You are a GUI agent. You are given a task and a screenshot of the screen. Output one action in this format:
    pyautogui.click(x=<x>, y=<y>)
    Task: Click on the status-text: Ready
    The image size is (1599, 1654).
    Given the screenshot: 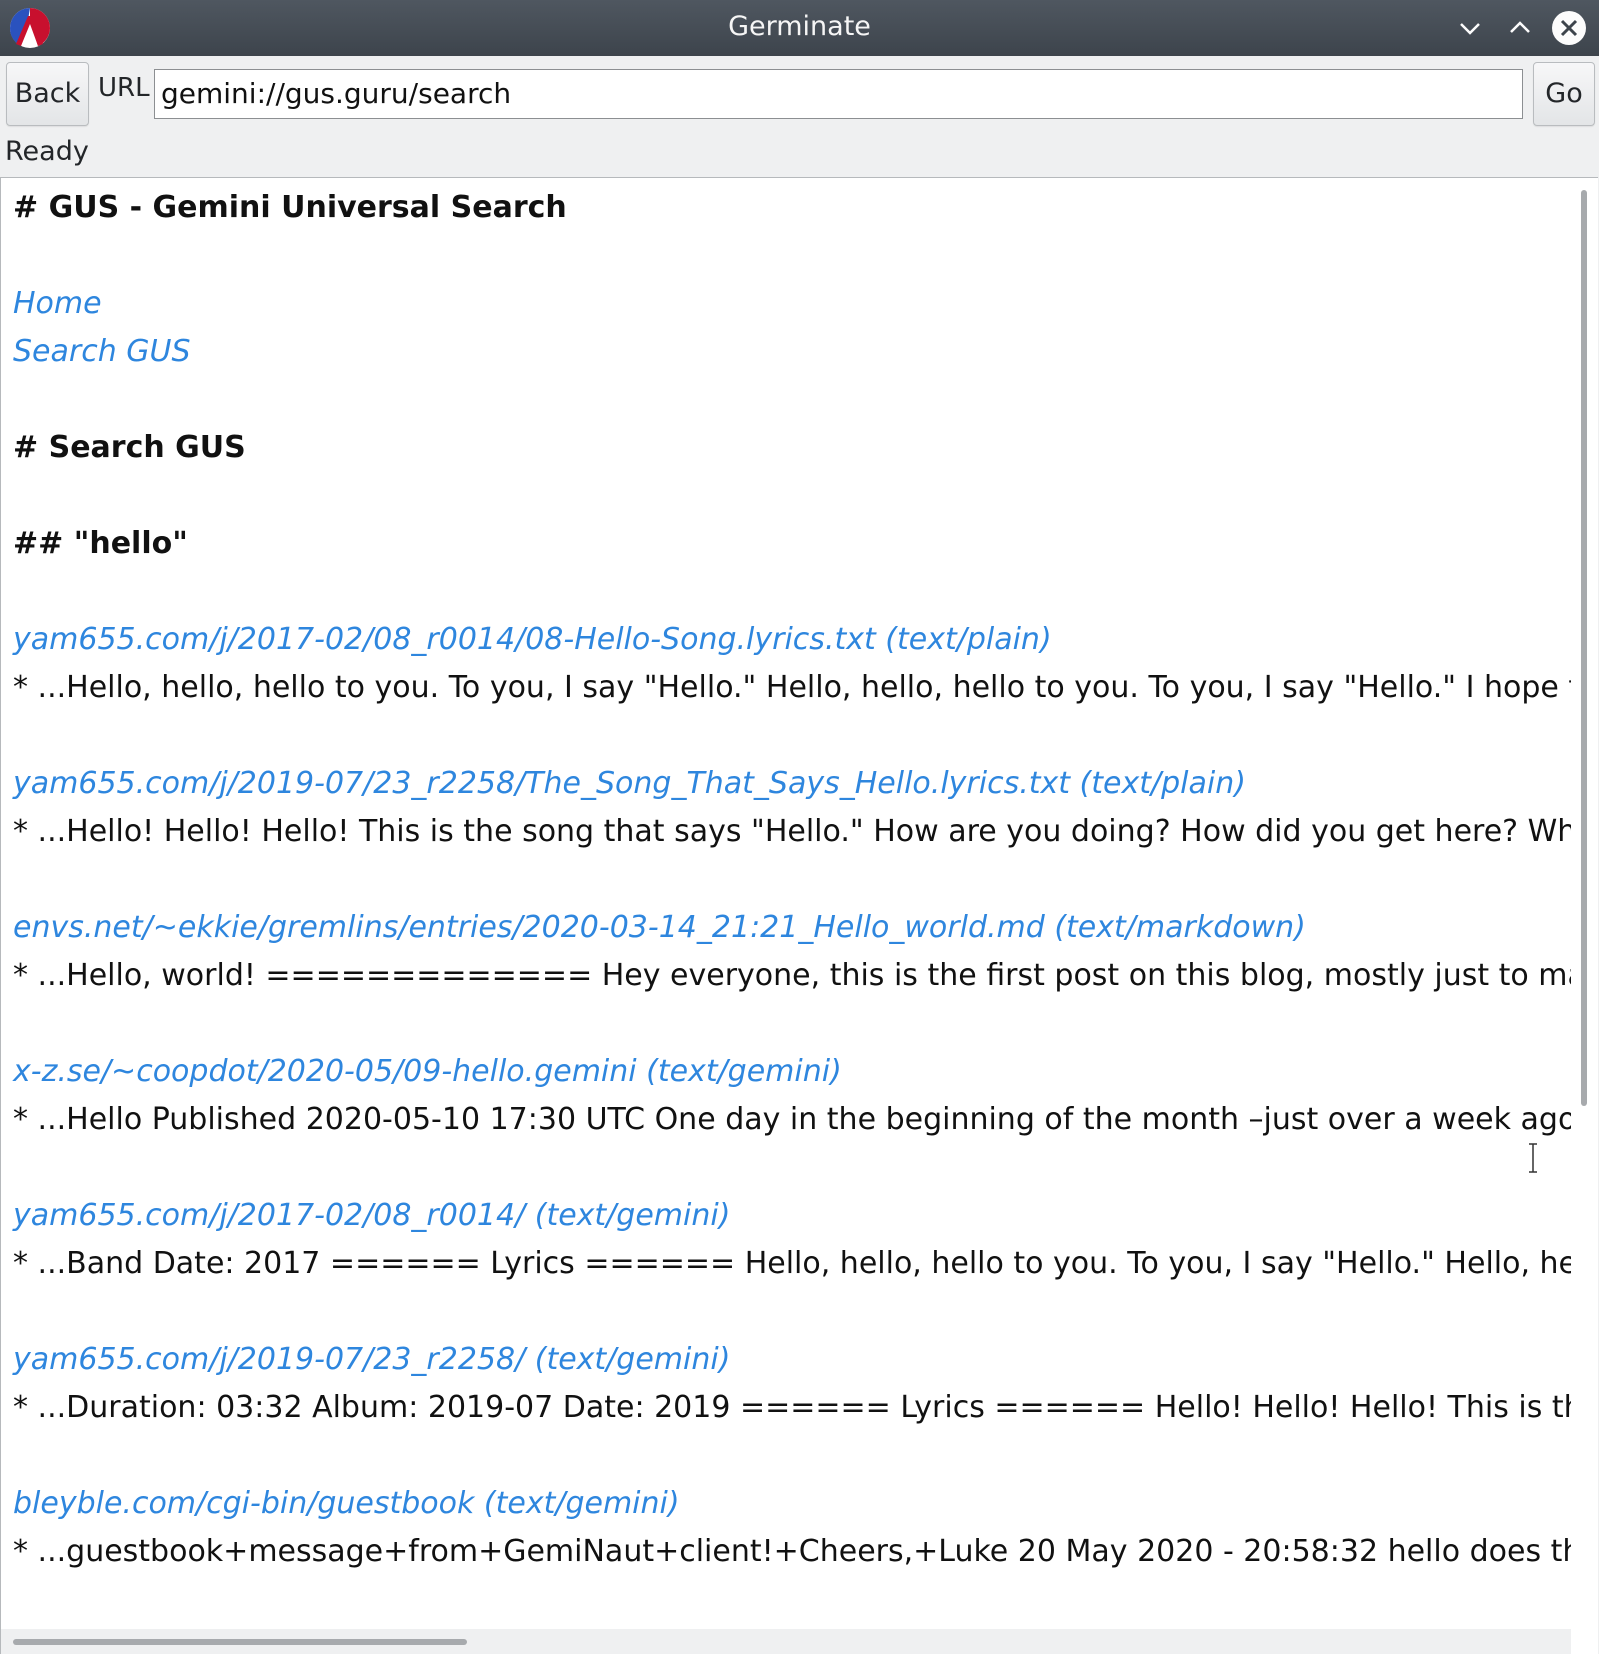 What is the action you would take?
    pyautogui.click(x=47, y=151)
    